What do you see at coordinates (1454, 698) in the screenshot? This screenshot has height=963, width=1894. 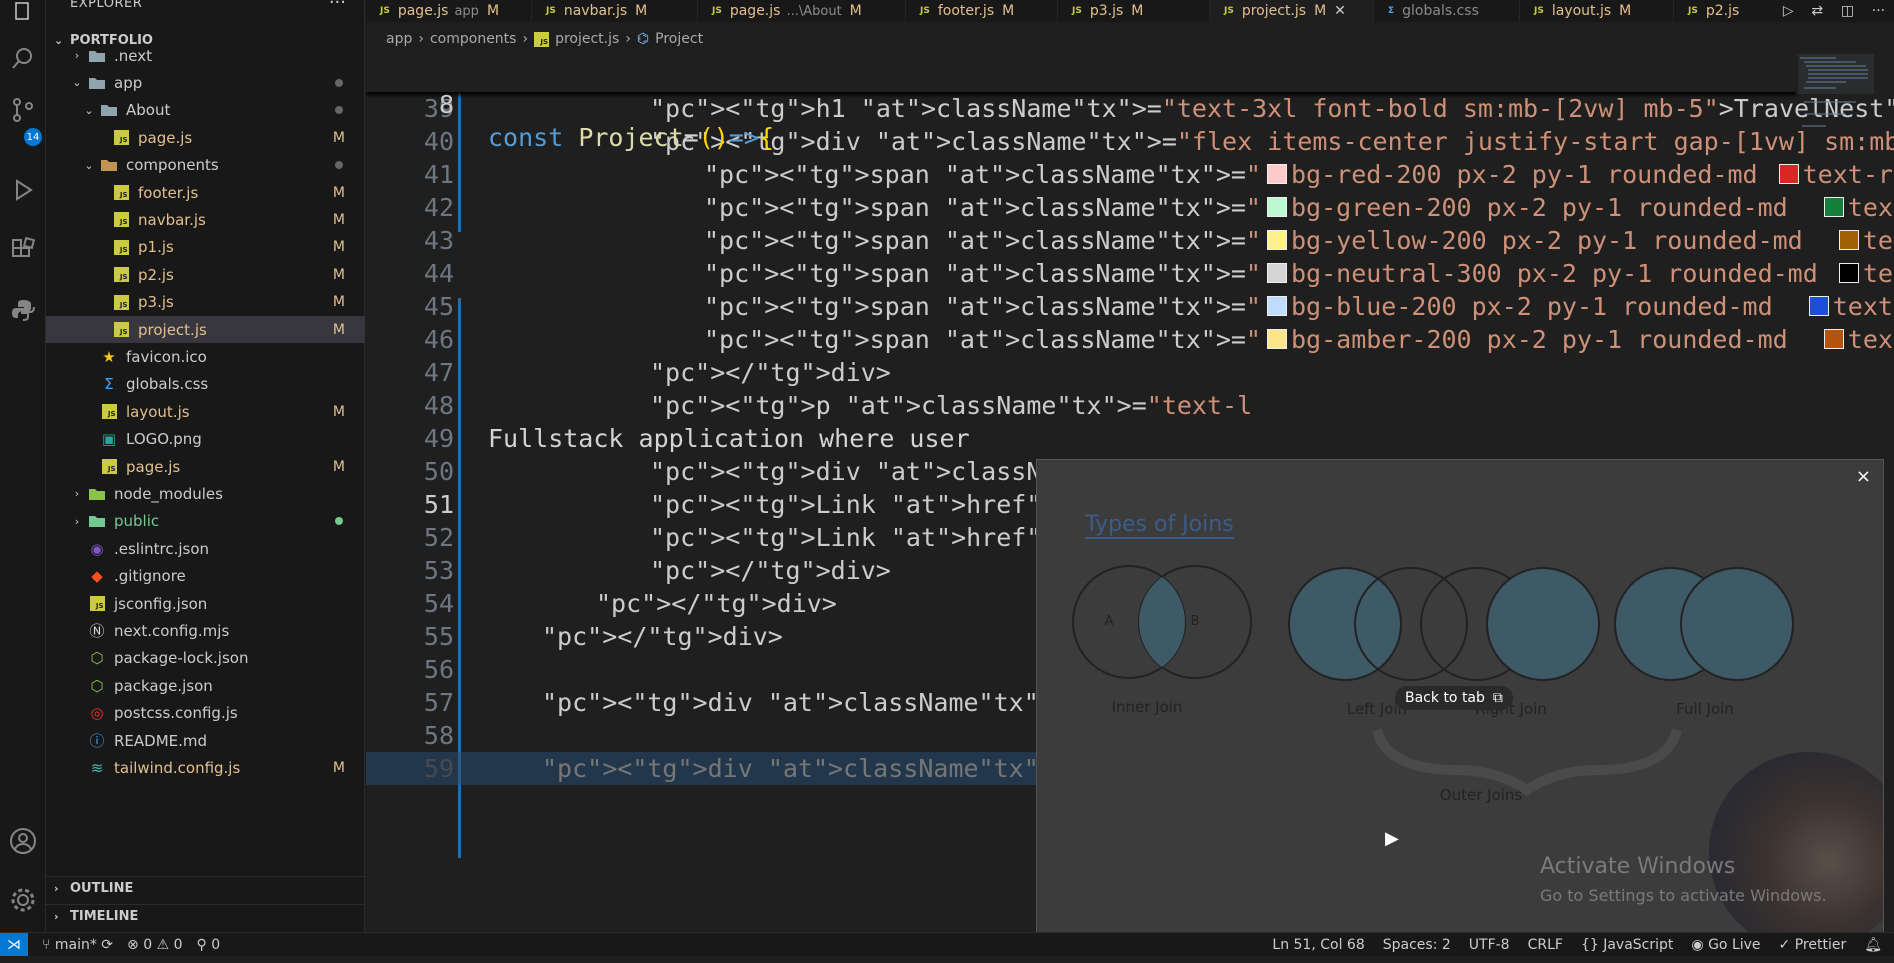 I see `back-to-tab-button: Back to tab ⧉` at bounding box center [1454, 698].